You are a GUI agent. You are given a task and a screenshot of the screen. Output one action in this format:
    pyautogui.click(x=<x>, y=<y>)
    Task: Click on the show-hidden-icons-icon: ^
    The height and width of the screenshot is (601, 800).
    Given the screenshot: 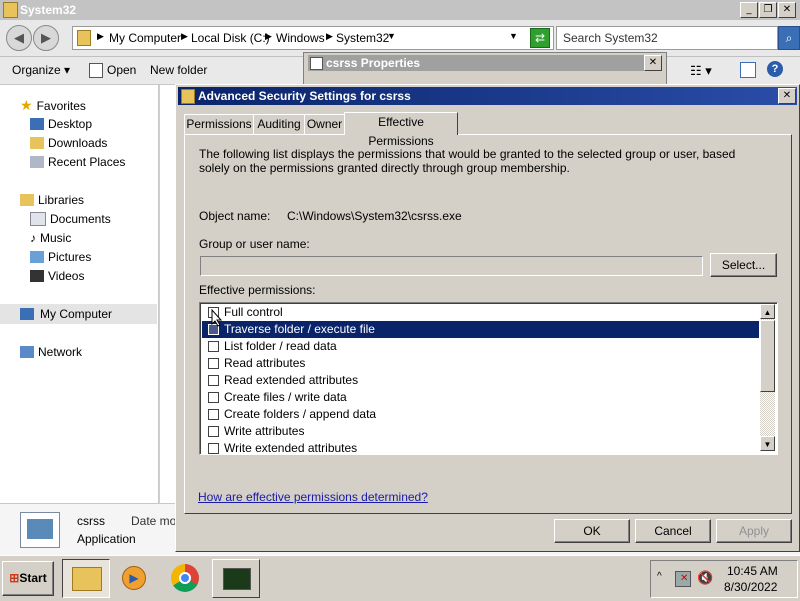 What is the action you would take?
    pyautogui.click(x=659, y=576)
    